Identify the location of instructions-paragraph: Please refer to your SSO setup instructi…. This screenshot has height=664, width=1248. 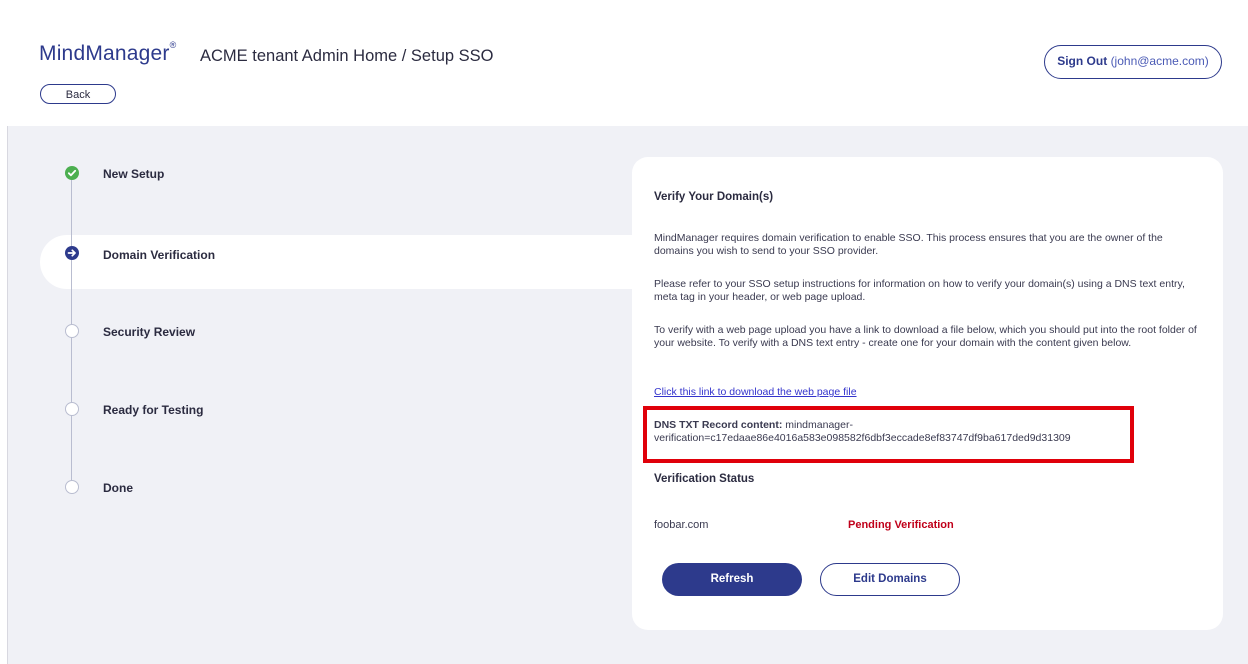
(919, 290).